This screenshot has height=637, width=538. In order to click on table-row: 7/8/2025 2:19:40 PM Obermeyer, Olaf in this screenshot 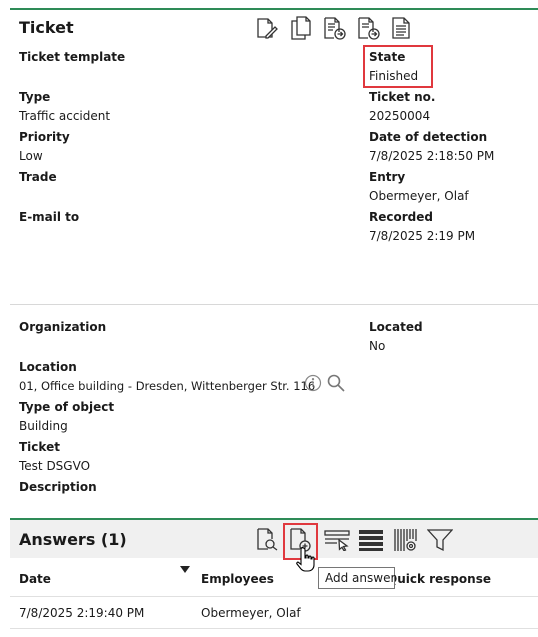, I will do `click(274, 613)`.